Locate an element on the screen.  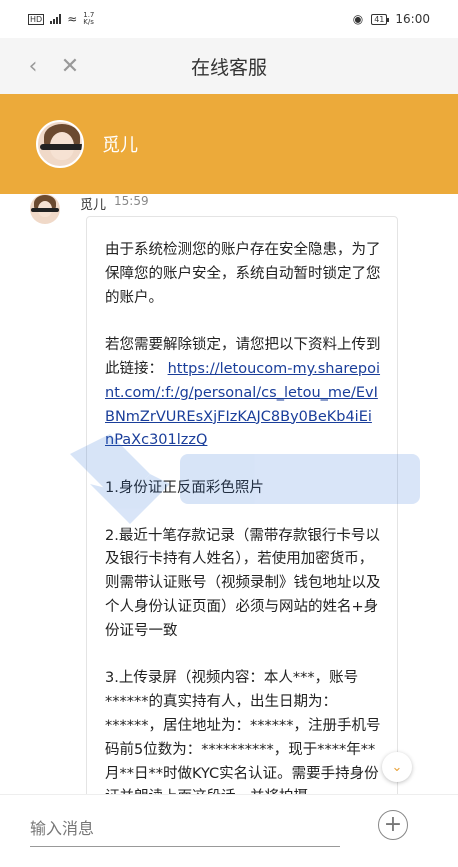
agent-name: 觅儿 is located at coordinates (120, 145).